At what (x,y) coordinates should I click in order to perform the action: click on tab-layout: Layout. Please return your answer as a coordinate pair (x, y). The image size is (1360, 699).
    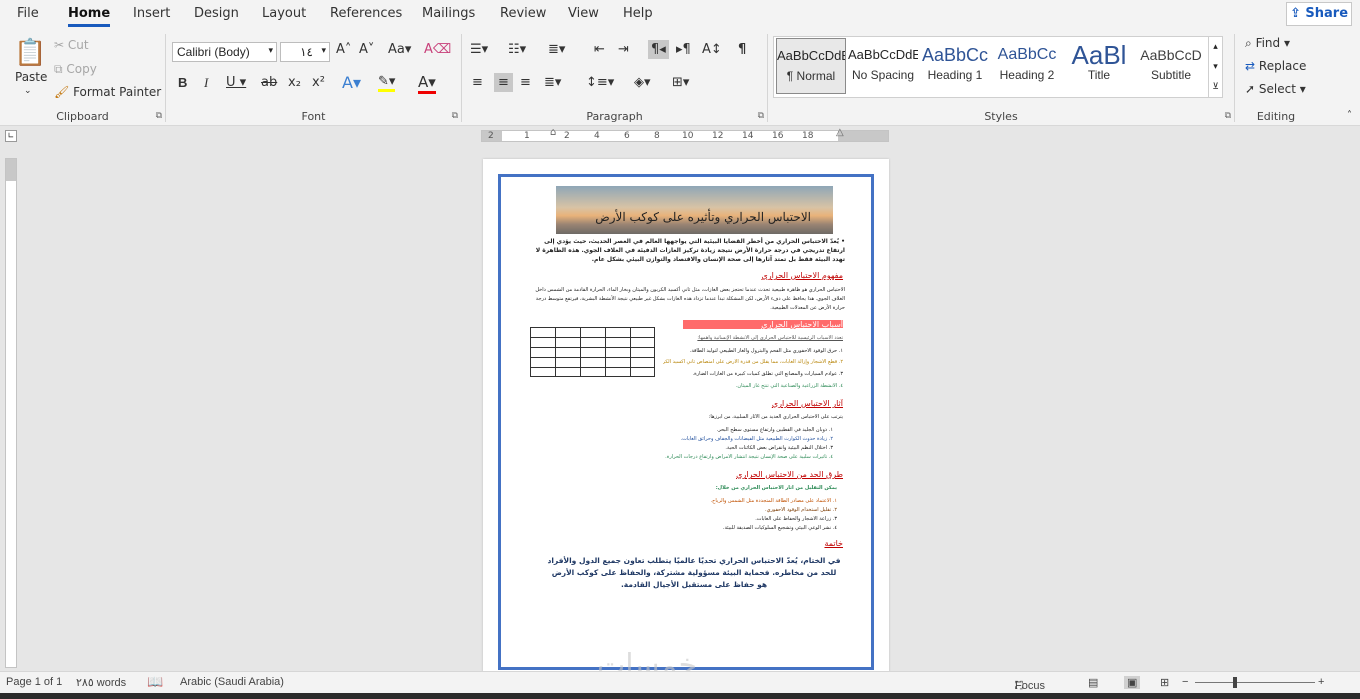
    Looking at the image, I should click on (284, 13).